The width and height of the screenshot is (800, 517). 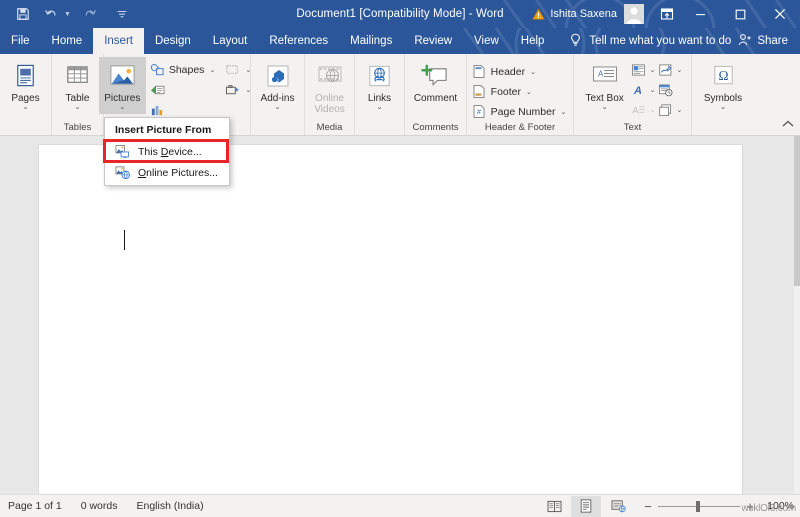 I want to click on comment-label: Comment, so click(x=435, y=98).